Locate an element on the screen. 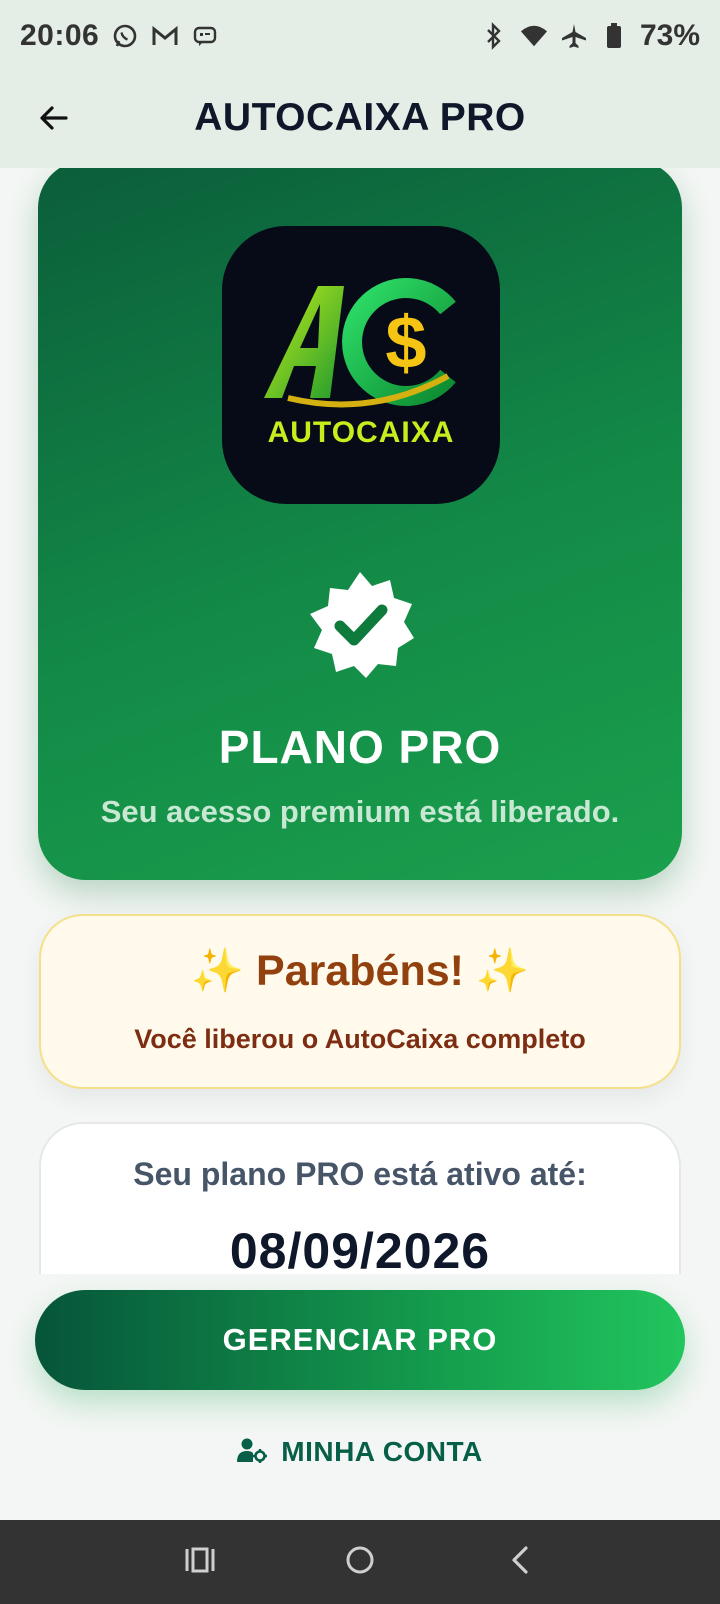 The width and height of the screenshot is (720, 1604). airplane-icon is located at coordinates (574, 36).